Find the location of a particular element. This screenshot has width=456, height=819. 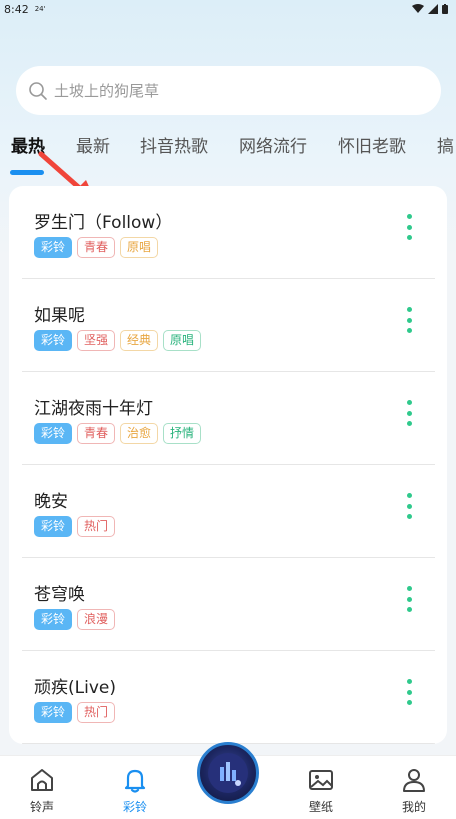

list-item: 晚安 彩铃 热门 is located at coordinates (228, 511).